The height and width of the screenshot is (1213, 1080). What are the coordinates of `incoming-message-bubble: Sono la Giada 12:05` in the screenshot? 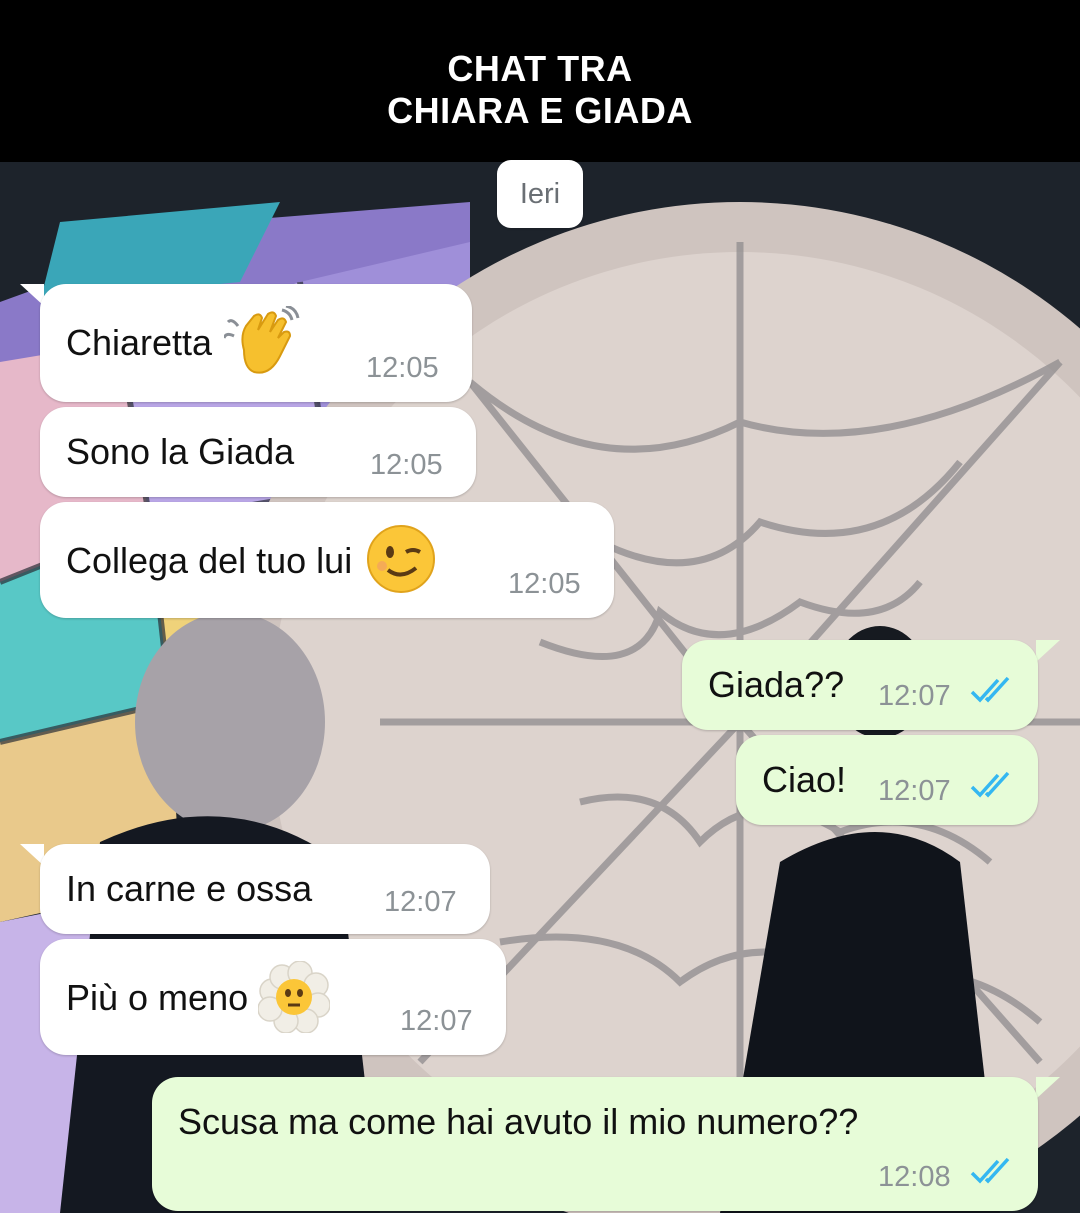 It's located at (258, 452).